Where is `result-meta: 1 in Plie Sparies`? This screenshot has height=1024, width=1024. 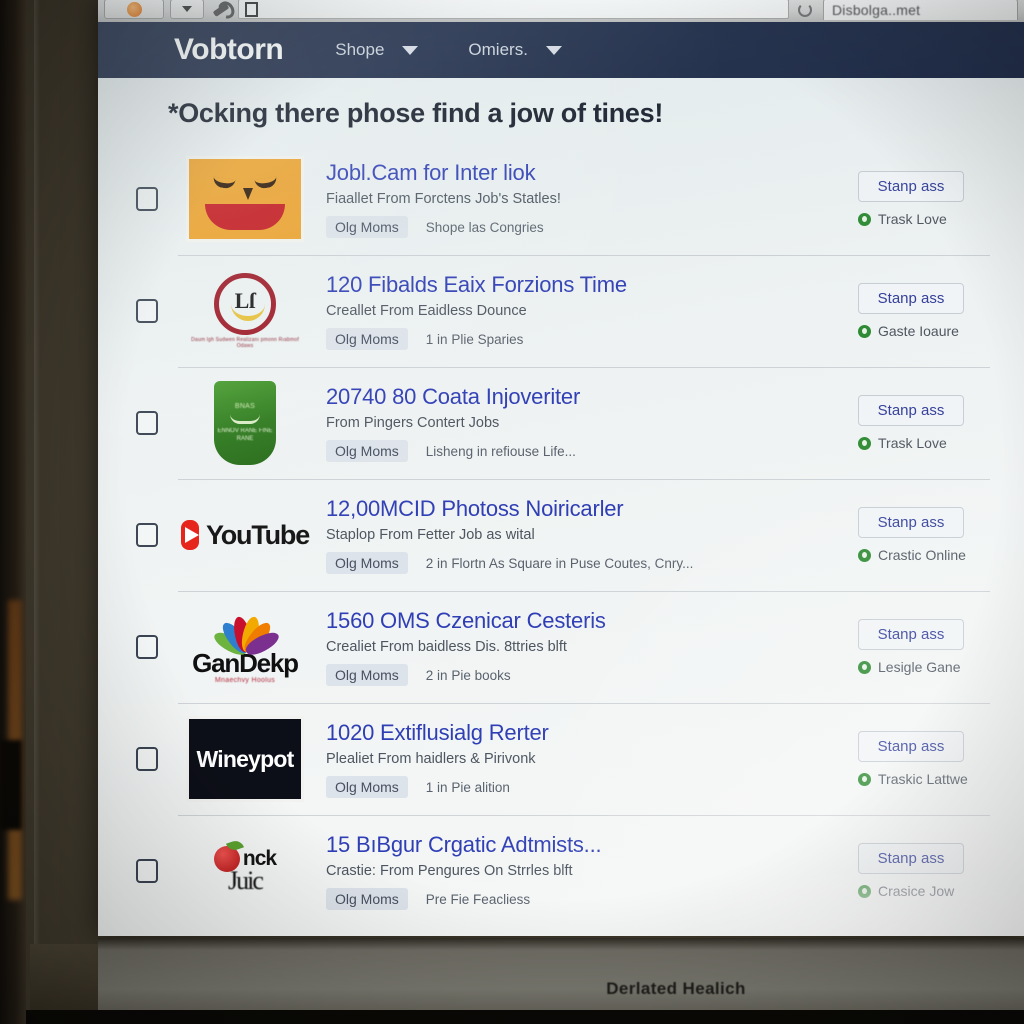
result-meta: 1 in Plie Sparies is located at coordinates (474, 339).